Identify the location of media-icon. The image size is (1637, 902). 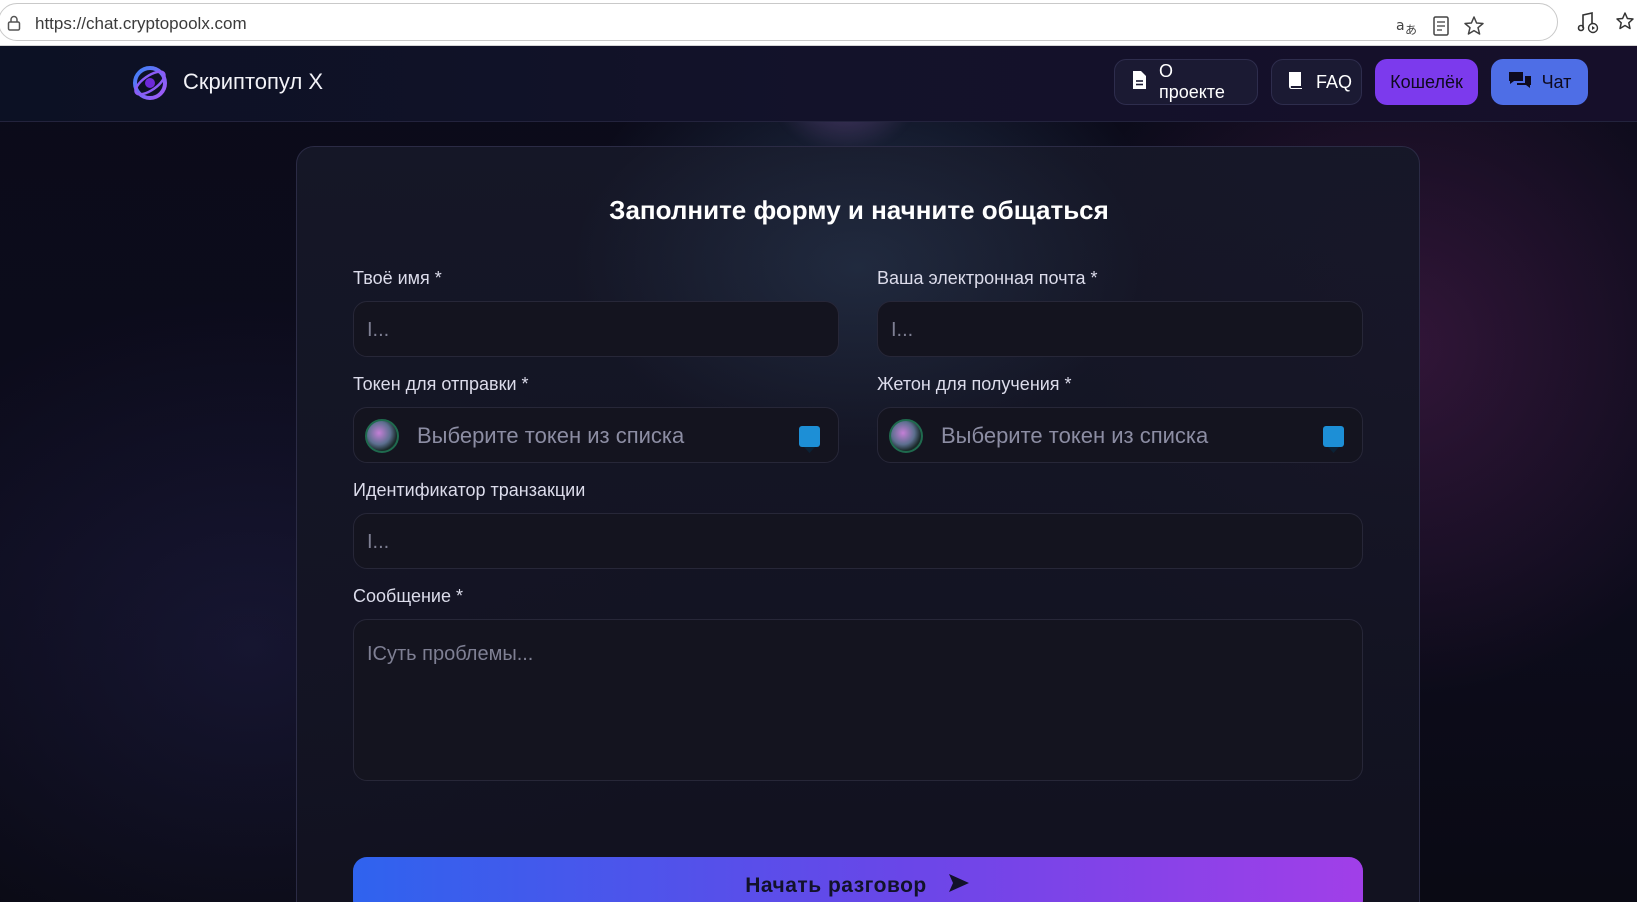
(1587, 22).